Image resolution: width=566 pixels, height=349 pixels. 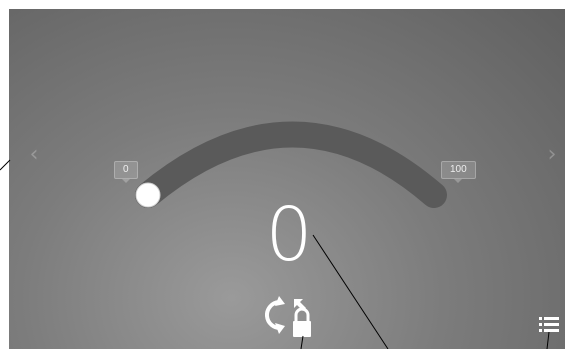 I want to click on lock-icon, so click(x=302, y=320).